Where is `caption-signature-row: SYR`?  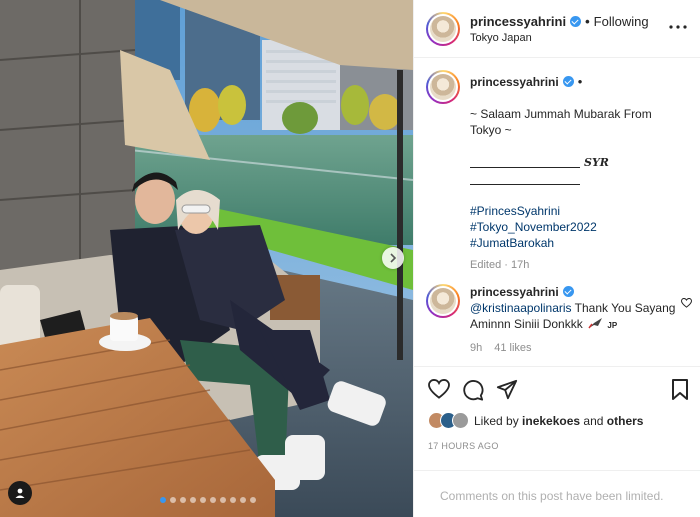 caption-signature-row: SYR is located at coordinates (575, 162).